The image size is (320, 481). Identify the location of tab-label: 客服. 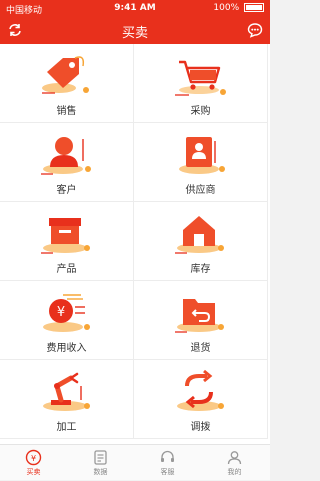
(167, 472).